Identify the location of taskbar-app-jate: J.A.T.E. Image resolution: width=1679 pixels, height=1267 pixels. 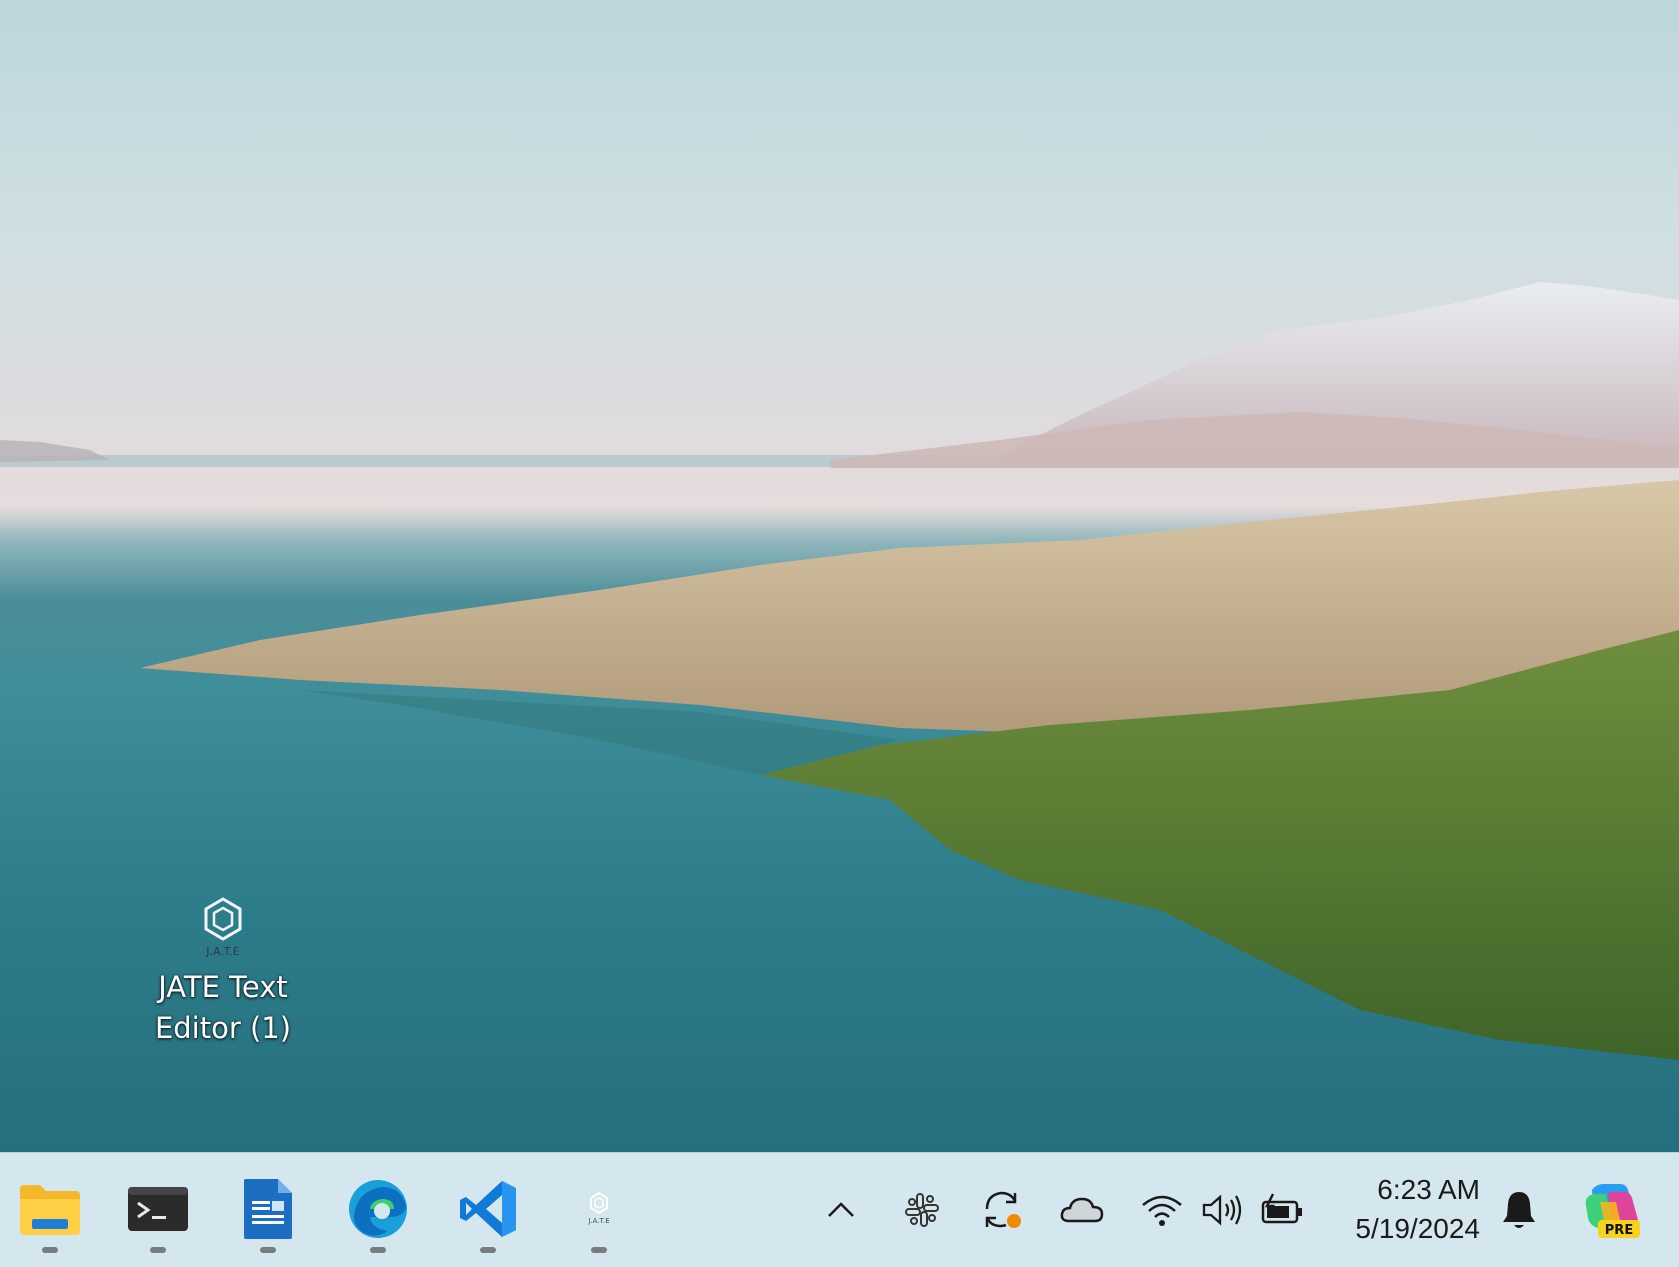
(599, 1209).